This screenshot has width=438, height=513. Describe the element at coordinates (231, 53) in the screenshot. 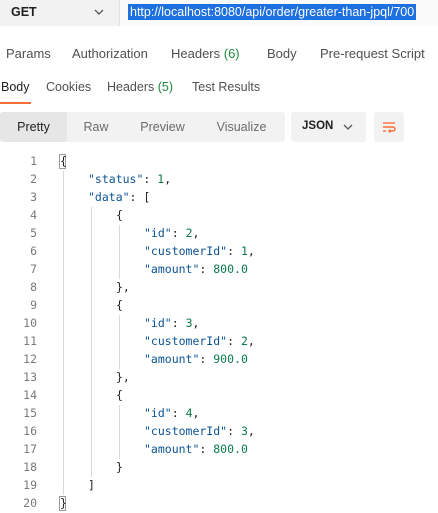

I see `headers-count: (6)` at that location.